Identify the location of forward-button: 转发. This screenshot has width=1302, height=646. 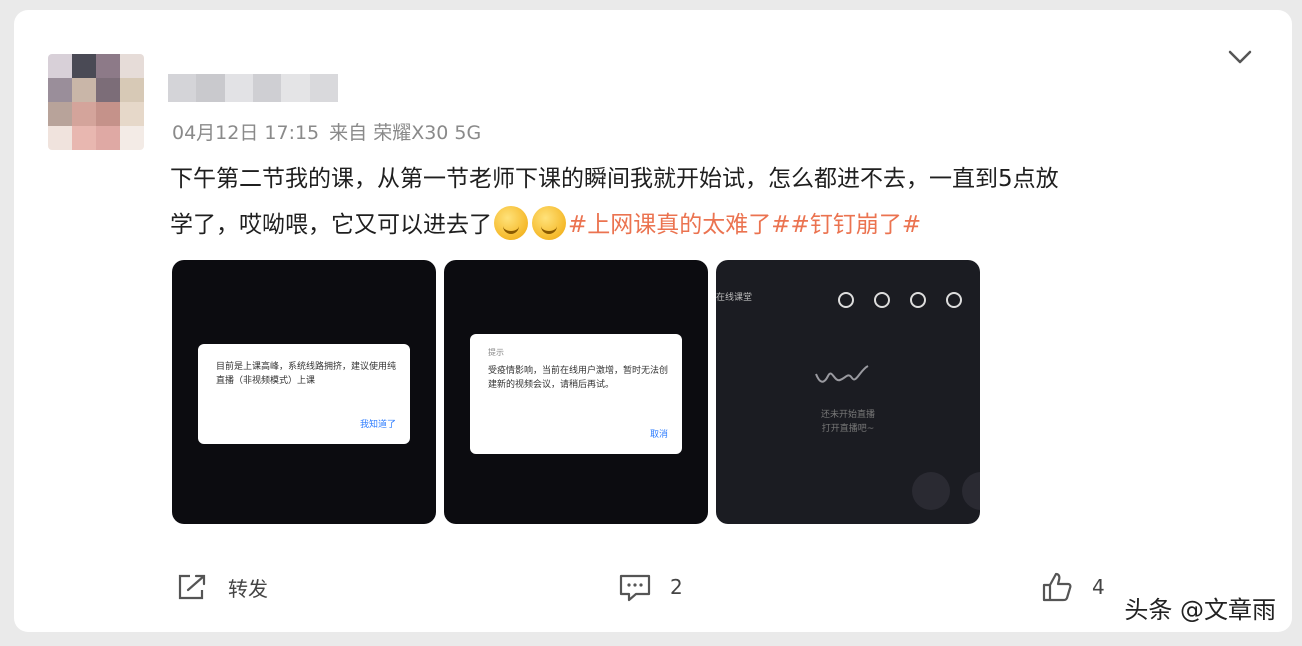
(222, 587).